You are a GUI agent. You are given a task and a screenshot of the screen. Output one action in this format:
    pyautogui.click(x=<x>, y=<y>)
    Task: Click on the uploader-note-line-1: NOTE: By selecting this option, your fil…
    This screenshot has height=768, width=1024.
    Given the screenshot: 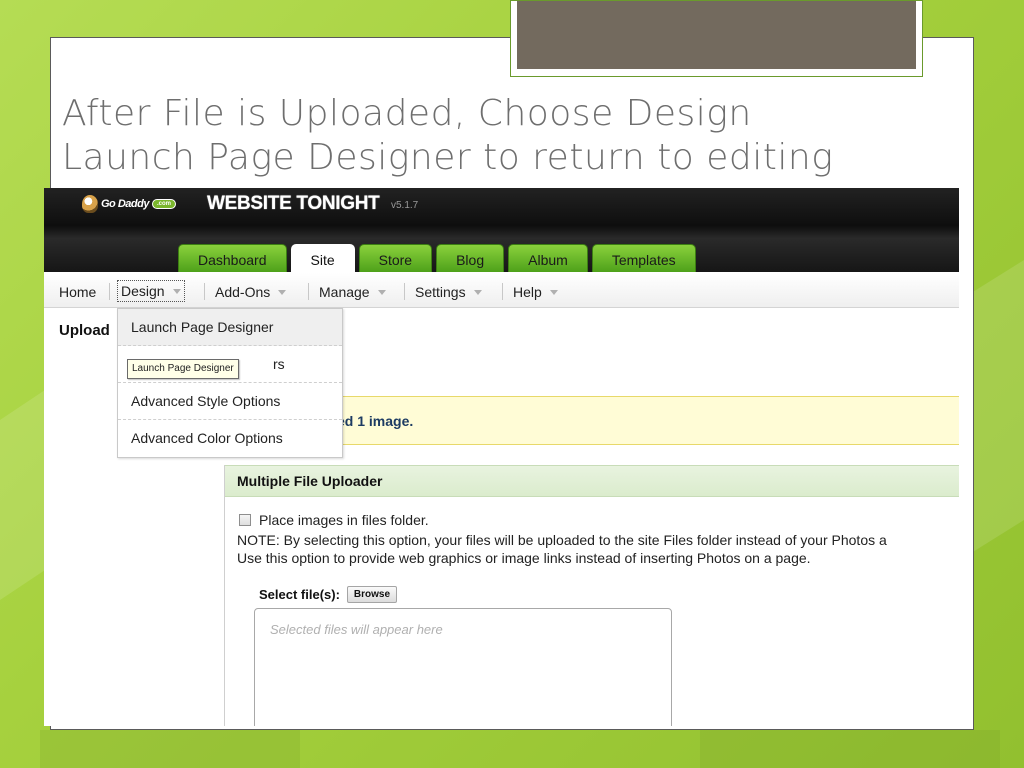 What is the action you would take?
    pyautogui.click(x=562, y=540)
    